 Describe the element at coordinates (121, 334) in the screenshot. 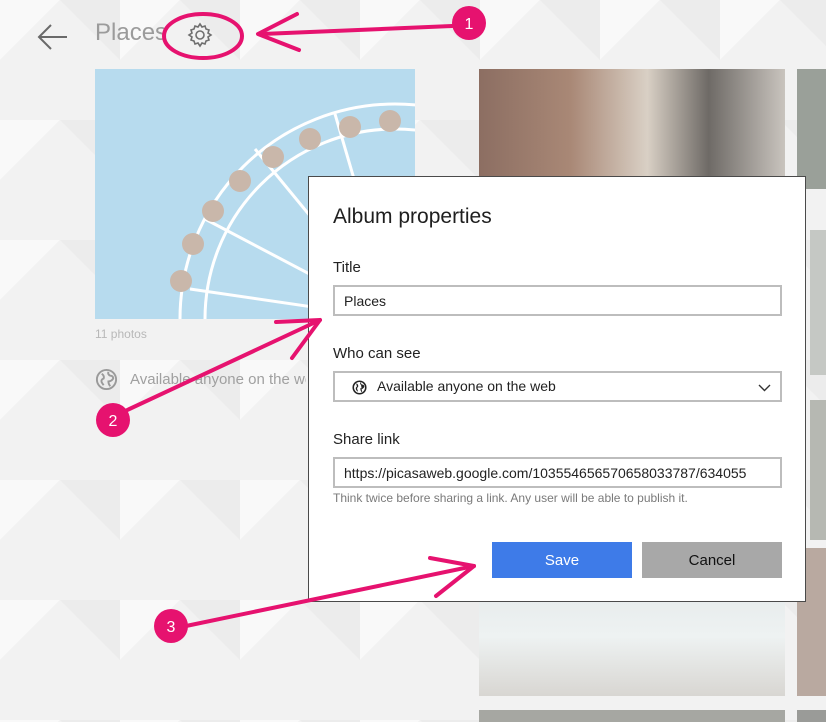

I see `photo-count: 11 photos` at that location.